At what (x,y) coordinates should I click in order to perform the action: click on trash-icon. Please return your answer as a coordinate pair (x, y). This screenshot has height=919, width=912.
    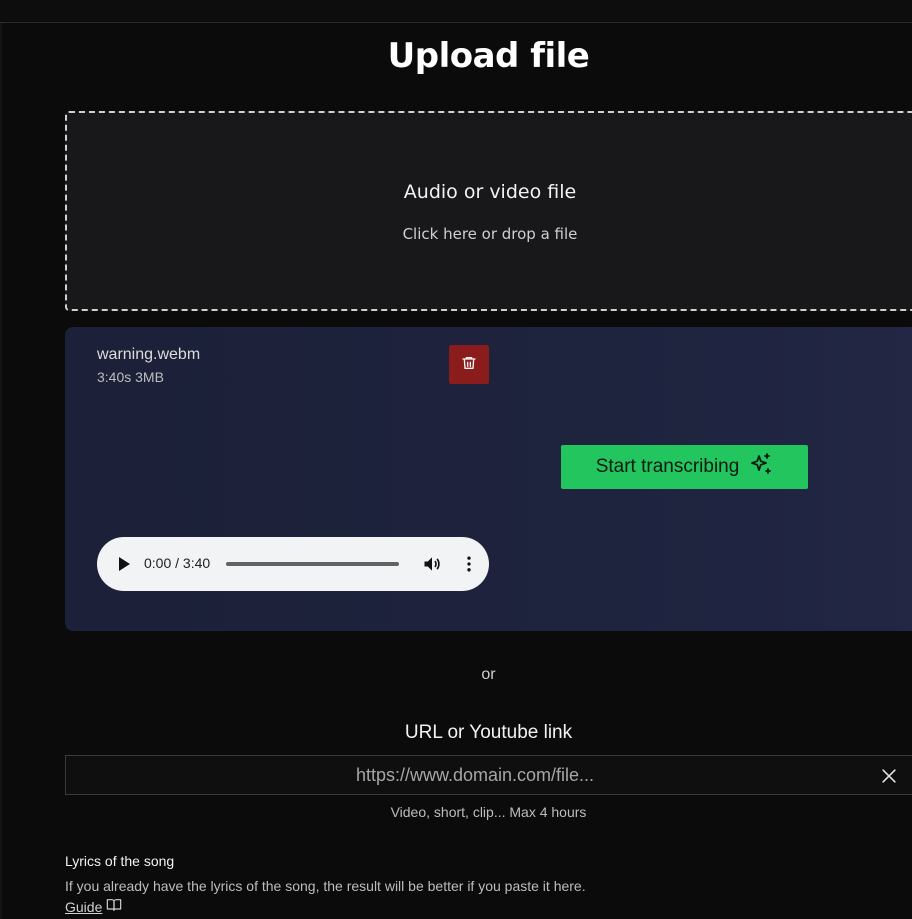
    Looking at the image, I should click on (469, 365).